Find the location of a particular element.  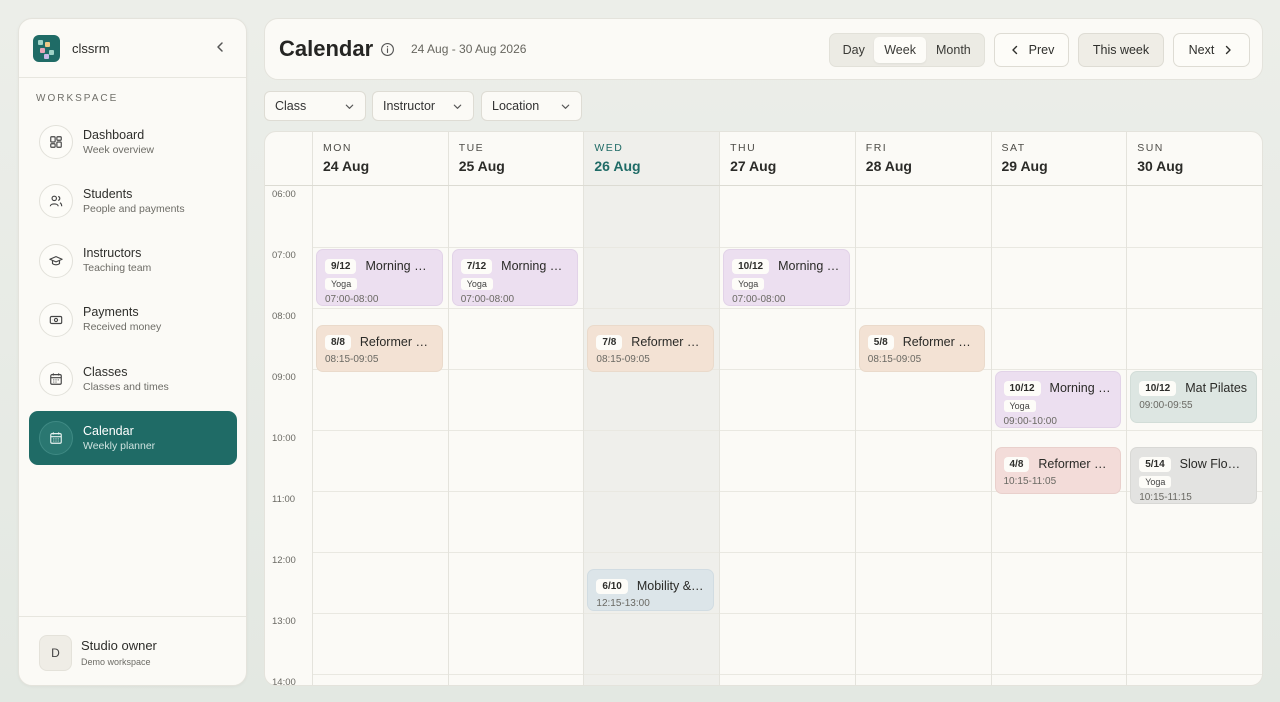

graduation-cap-icon is located at coordinates (56, 260).